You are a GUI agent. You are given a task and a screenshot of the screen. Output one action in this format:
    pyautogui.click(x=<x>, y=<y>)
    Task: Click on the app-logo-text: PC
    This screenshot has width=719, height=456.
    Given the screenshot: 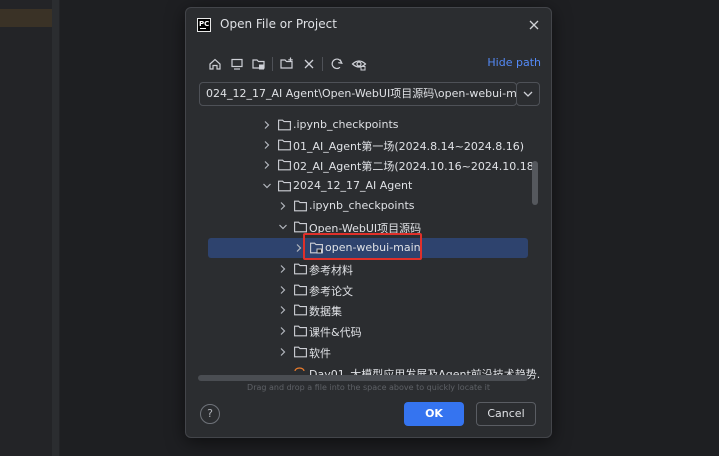 What is the action you would take?
    pyautogui.click(x=204, y=24)
    